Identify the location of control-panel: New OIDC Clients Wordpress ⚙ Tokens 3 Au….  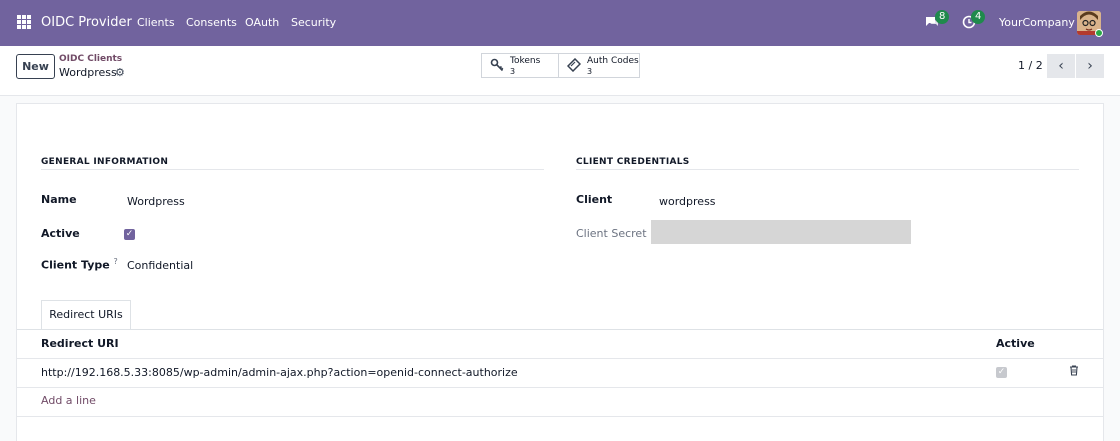
(560, 71).